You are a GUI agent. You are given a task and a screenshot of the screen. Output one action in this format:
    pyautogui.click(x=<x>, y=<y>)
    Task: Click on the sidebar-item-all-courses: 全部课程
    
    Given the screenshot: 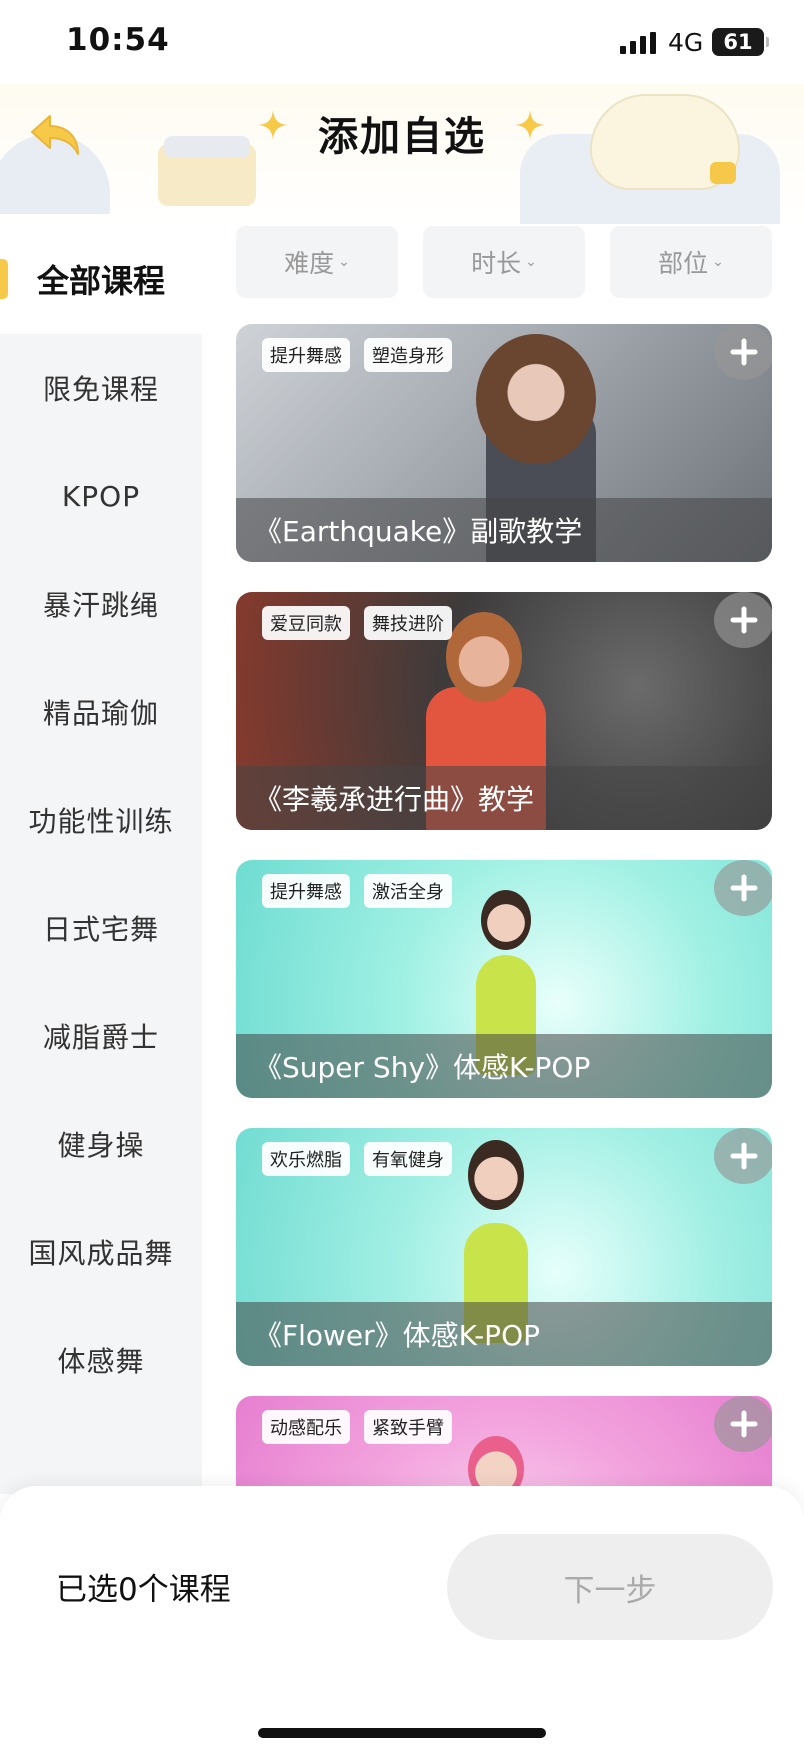 What is the action you would take?
    pyautogui.click(x=101, y=279)
    